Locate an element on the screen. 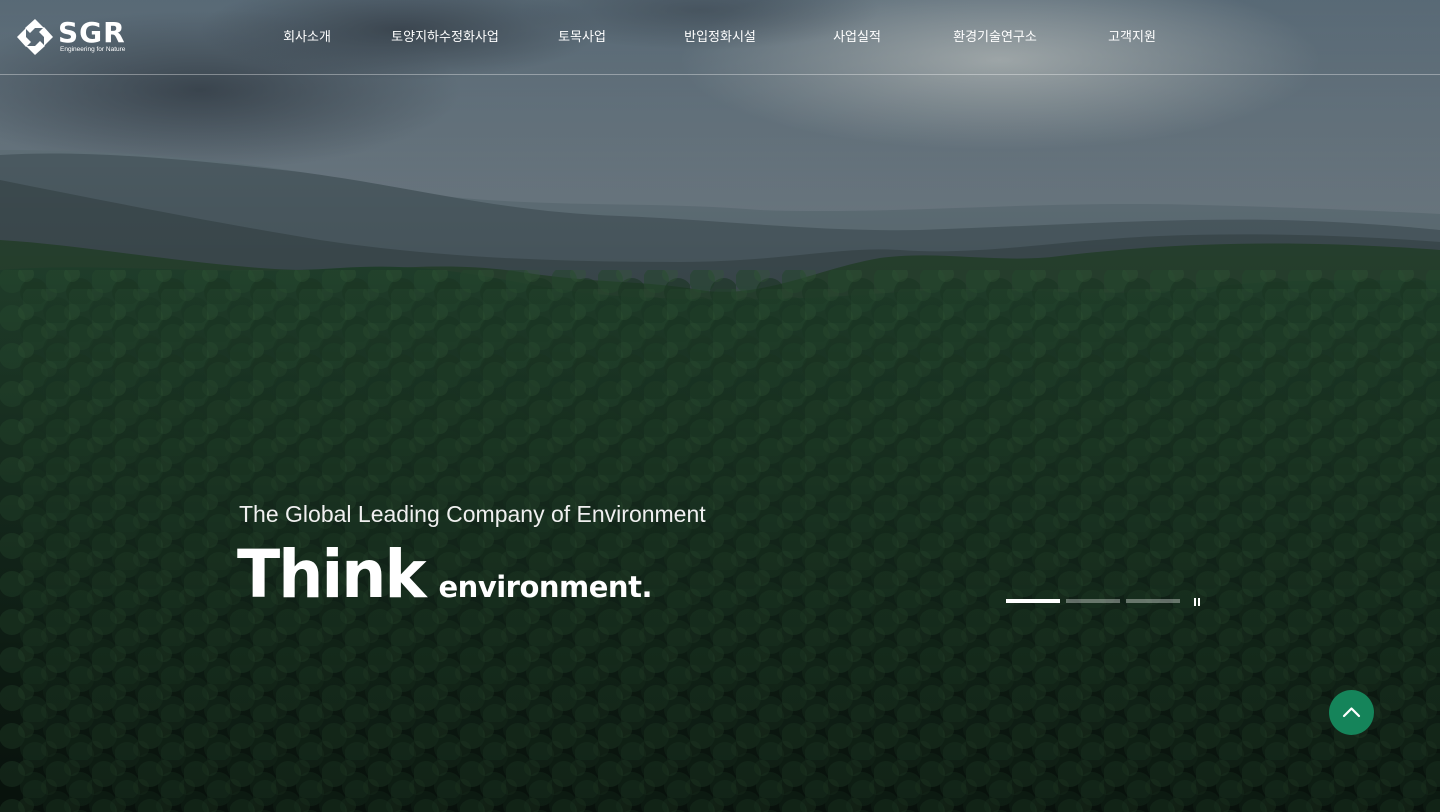 This screenshot has height=812, width=1440. chevron-up-icon is located at coordinates (1351, 712).